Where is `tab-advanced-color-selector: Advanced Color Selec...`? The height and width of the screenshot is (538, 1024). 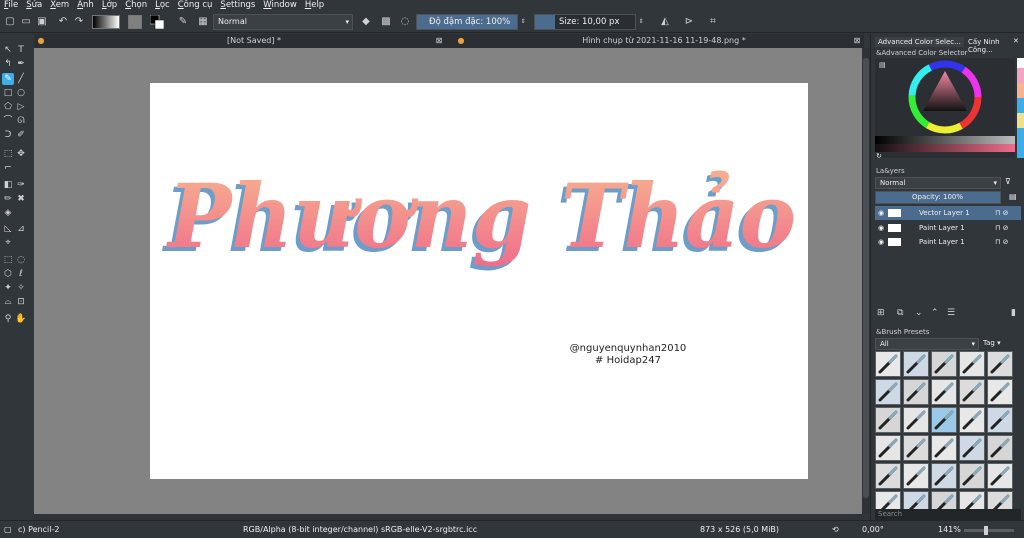 tab-advanced-color-selector: Advanced Color Selec... is located at coordinates (919, 42).